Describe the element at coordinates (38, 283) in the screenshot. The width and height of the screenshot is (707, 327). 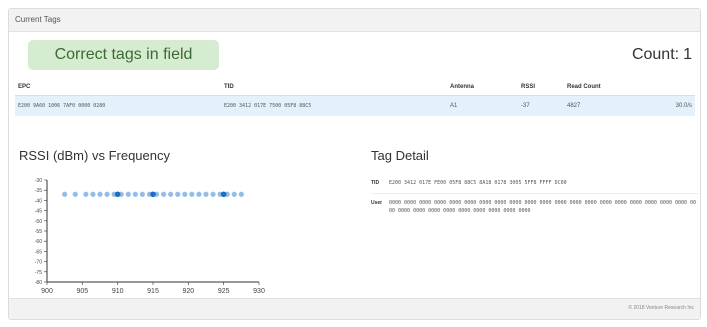
I see `y-tick-label: -80` at that location.